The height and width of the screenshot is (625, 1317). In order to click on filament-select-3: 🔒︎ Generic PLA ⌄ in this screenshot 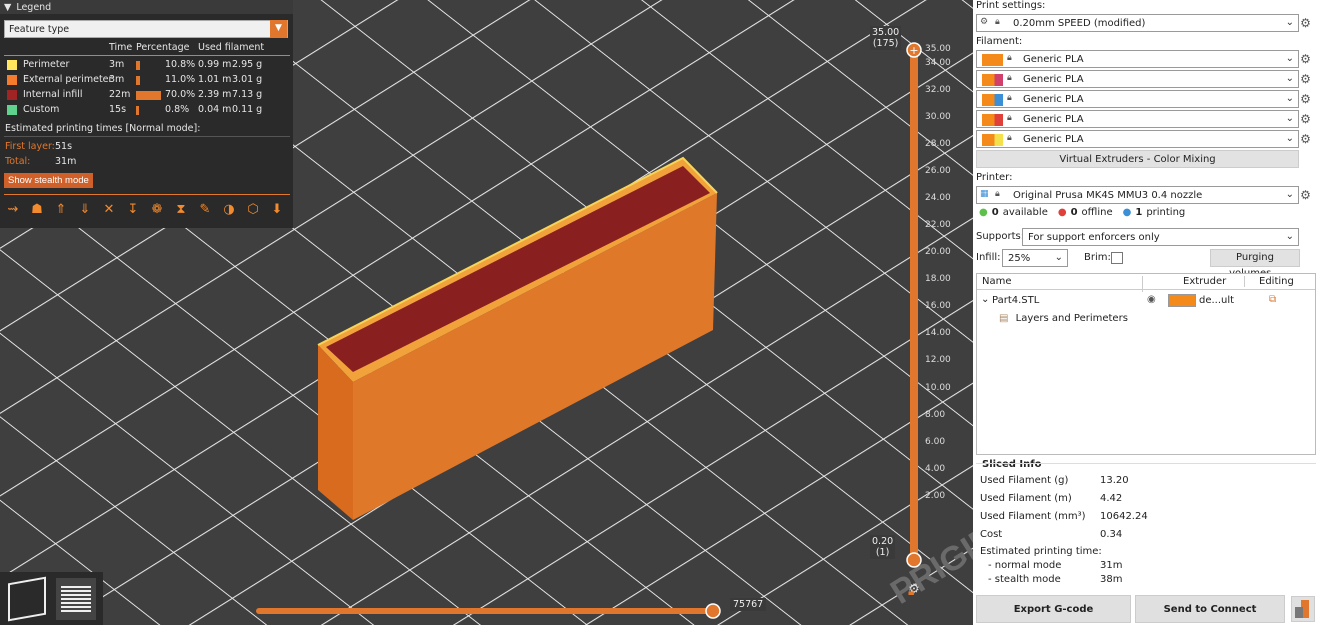, I will do `click(1137, 99)`.